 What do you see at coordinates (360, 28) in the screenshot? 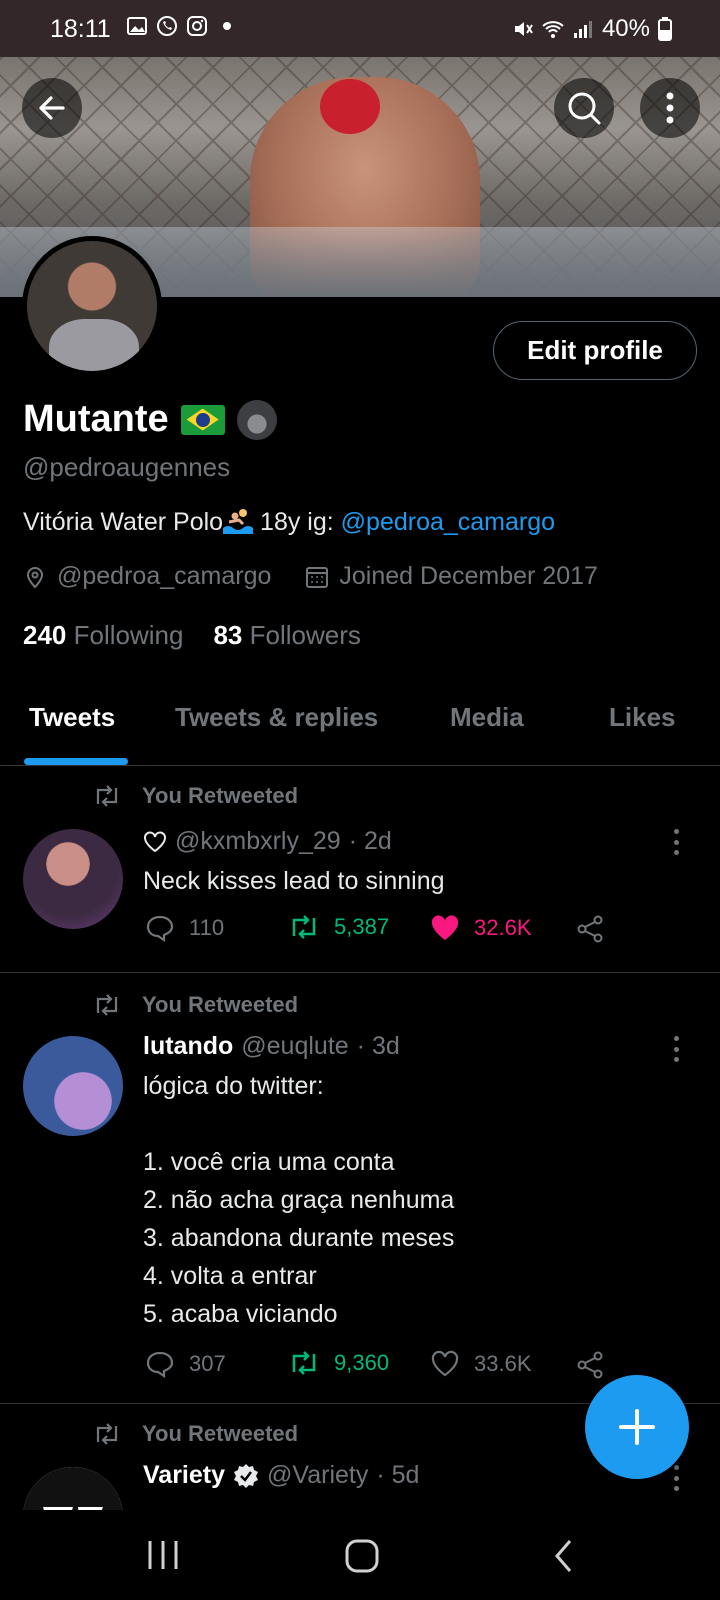
I see `status-bar: 18:11 40%` at bounding box center [360, 28].